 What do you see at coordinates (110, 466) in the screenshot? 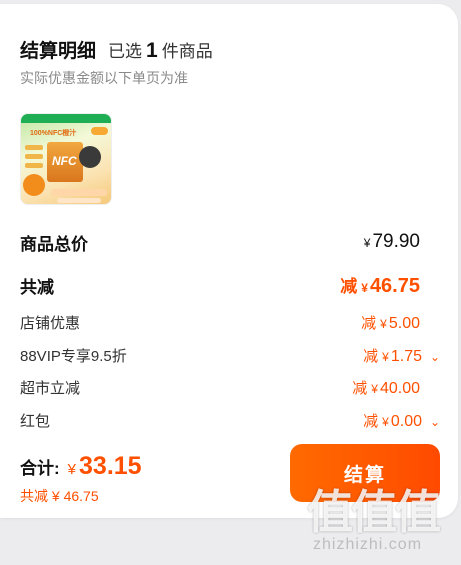
I see `total-amount: 33.15` at bounding box center [110, 466].